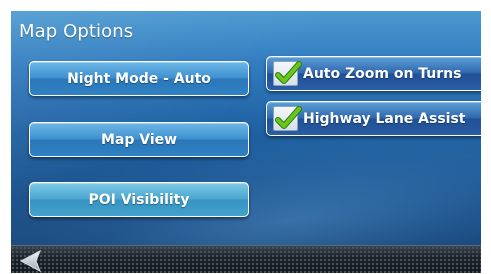  Describe the element at coordinates (76, 31) in the screenshot. I see `page-title: Map Options` at that location.